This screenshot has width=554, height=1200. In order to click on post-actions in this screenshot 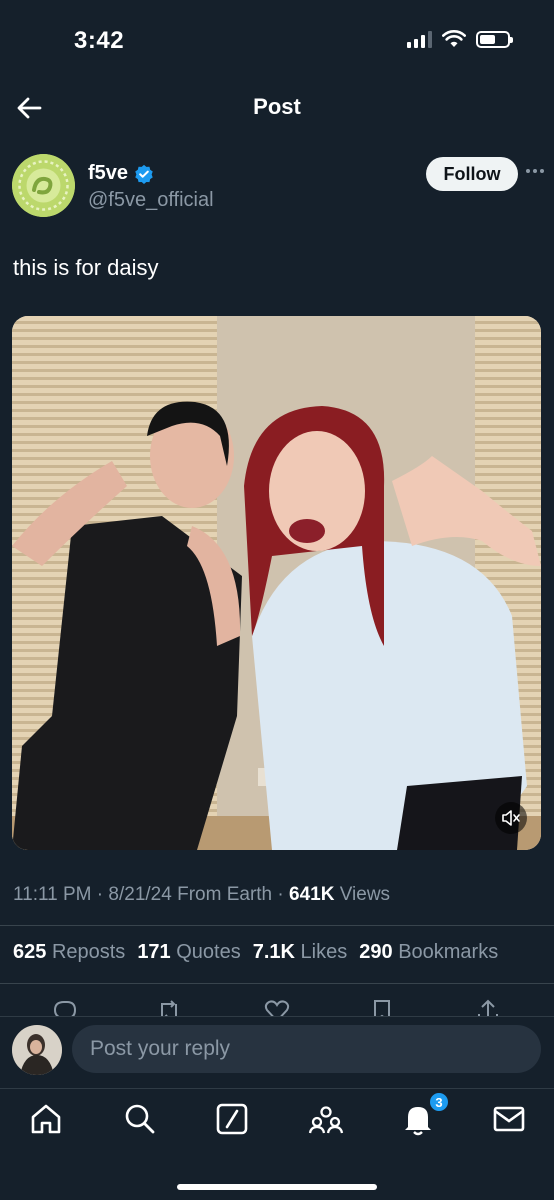, I will do `click(277, 1006)`.